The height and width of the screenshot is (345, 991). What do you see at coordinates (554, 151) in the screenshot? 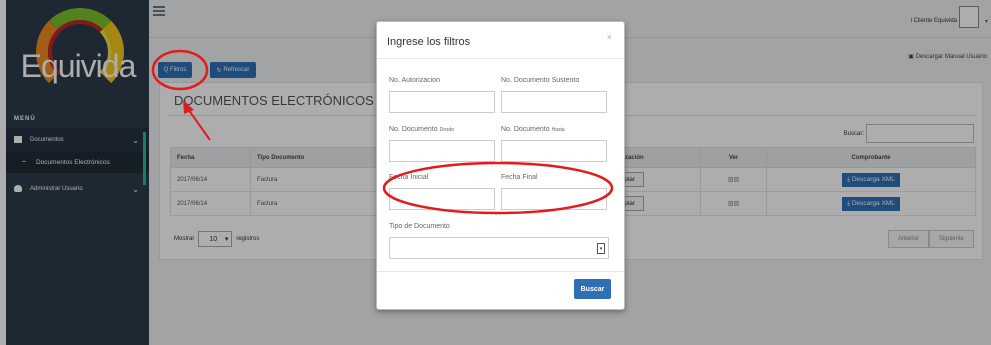
I see `no-documento-hasta-input` at bounding box center [554, 151].